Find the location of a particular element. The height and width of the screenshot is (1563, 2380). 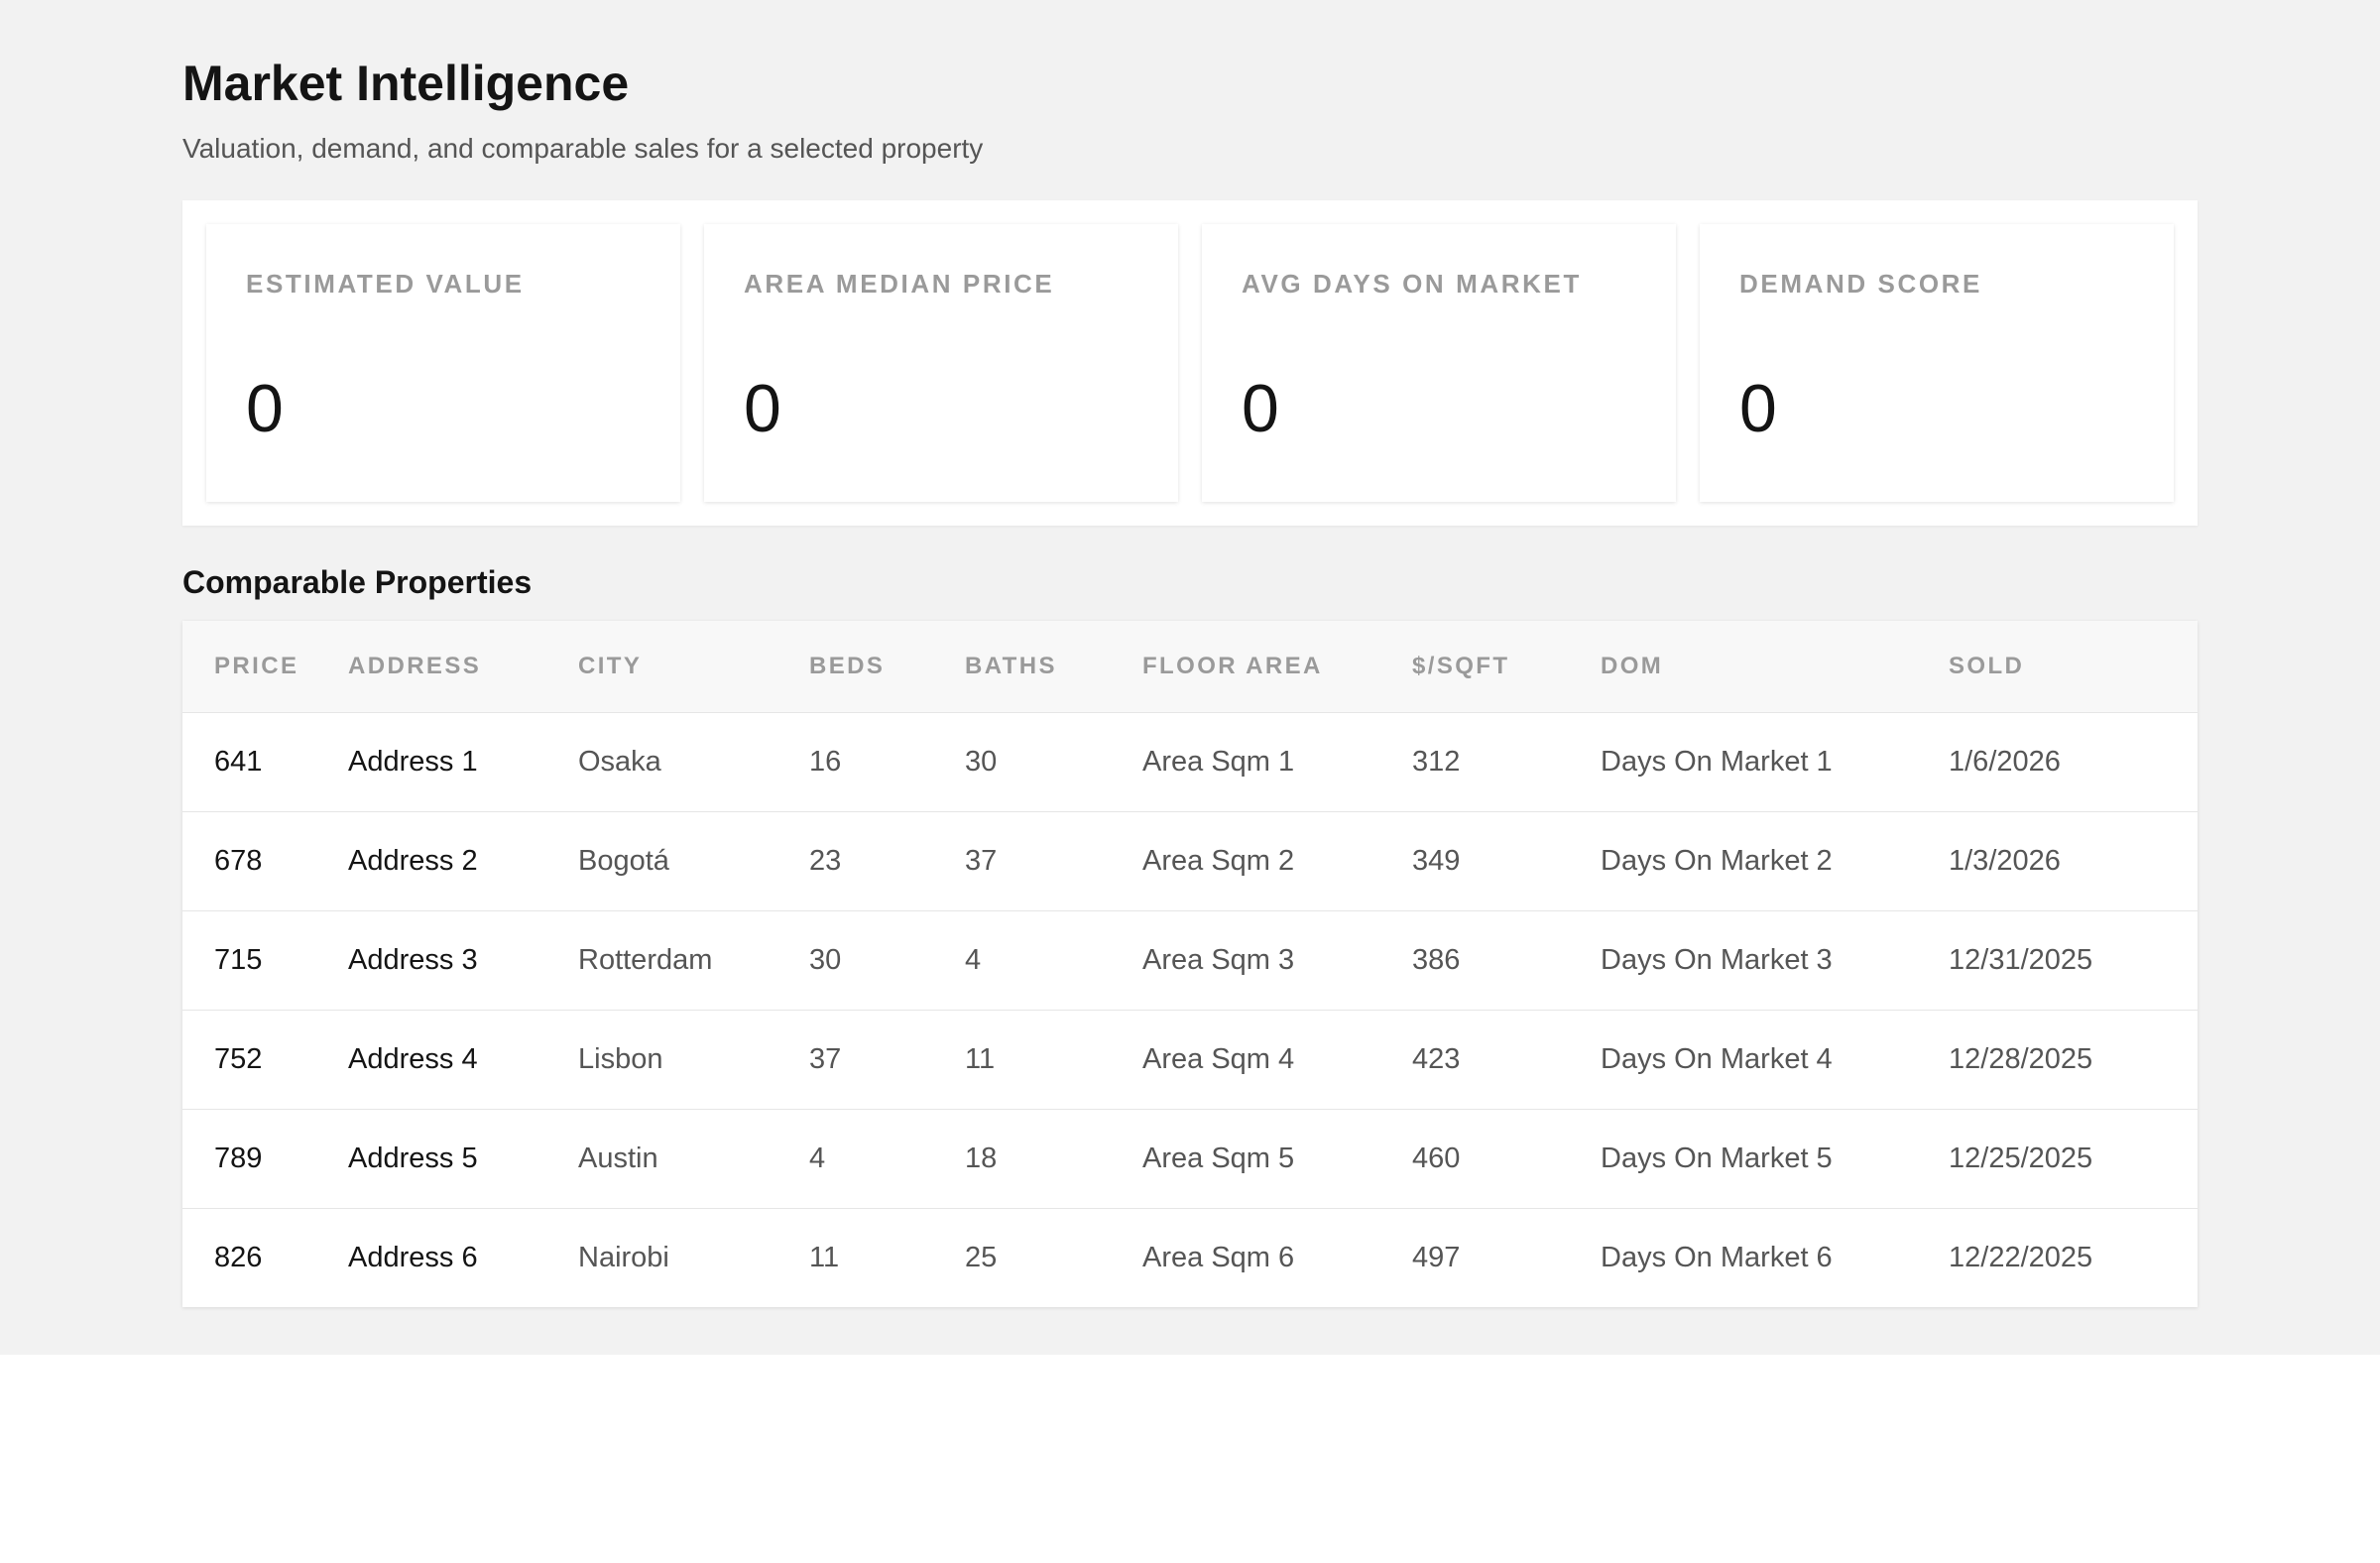

cell-dom: Days On Market 4 is located at coordinates (1717, 1058).